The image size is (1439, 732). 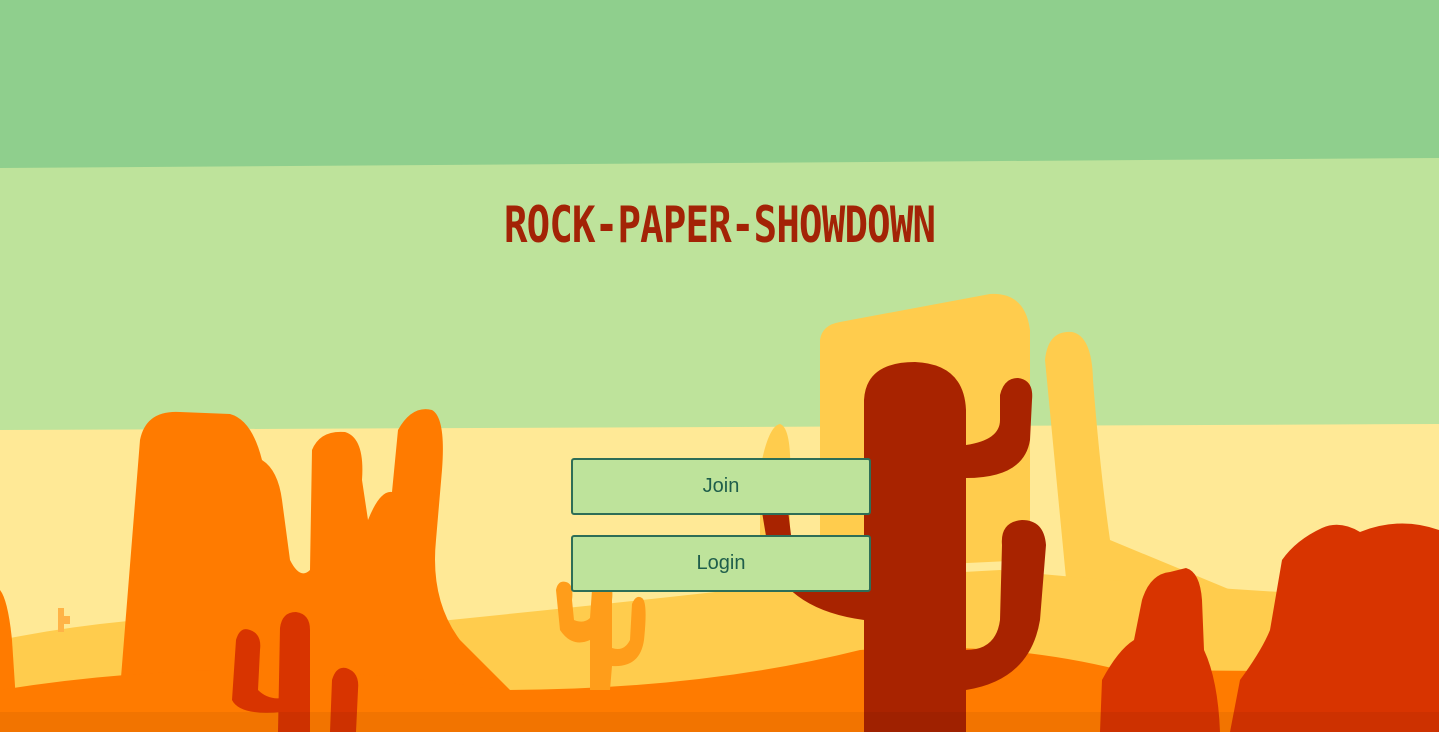 What do you see at coordinates (721, 563) in the screenshot?
I see `login-button: Login` at bounding box center [721, 563].